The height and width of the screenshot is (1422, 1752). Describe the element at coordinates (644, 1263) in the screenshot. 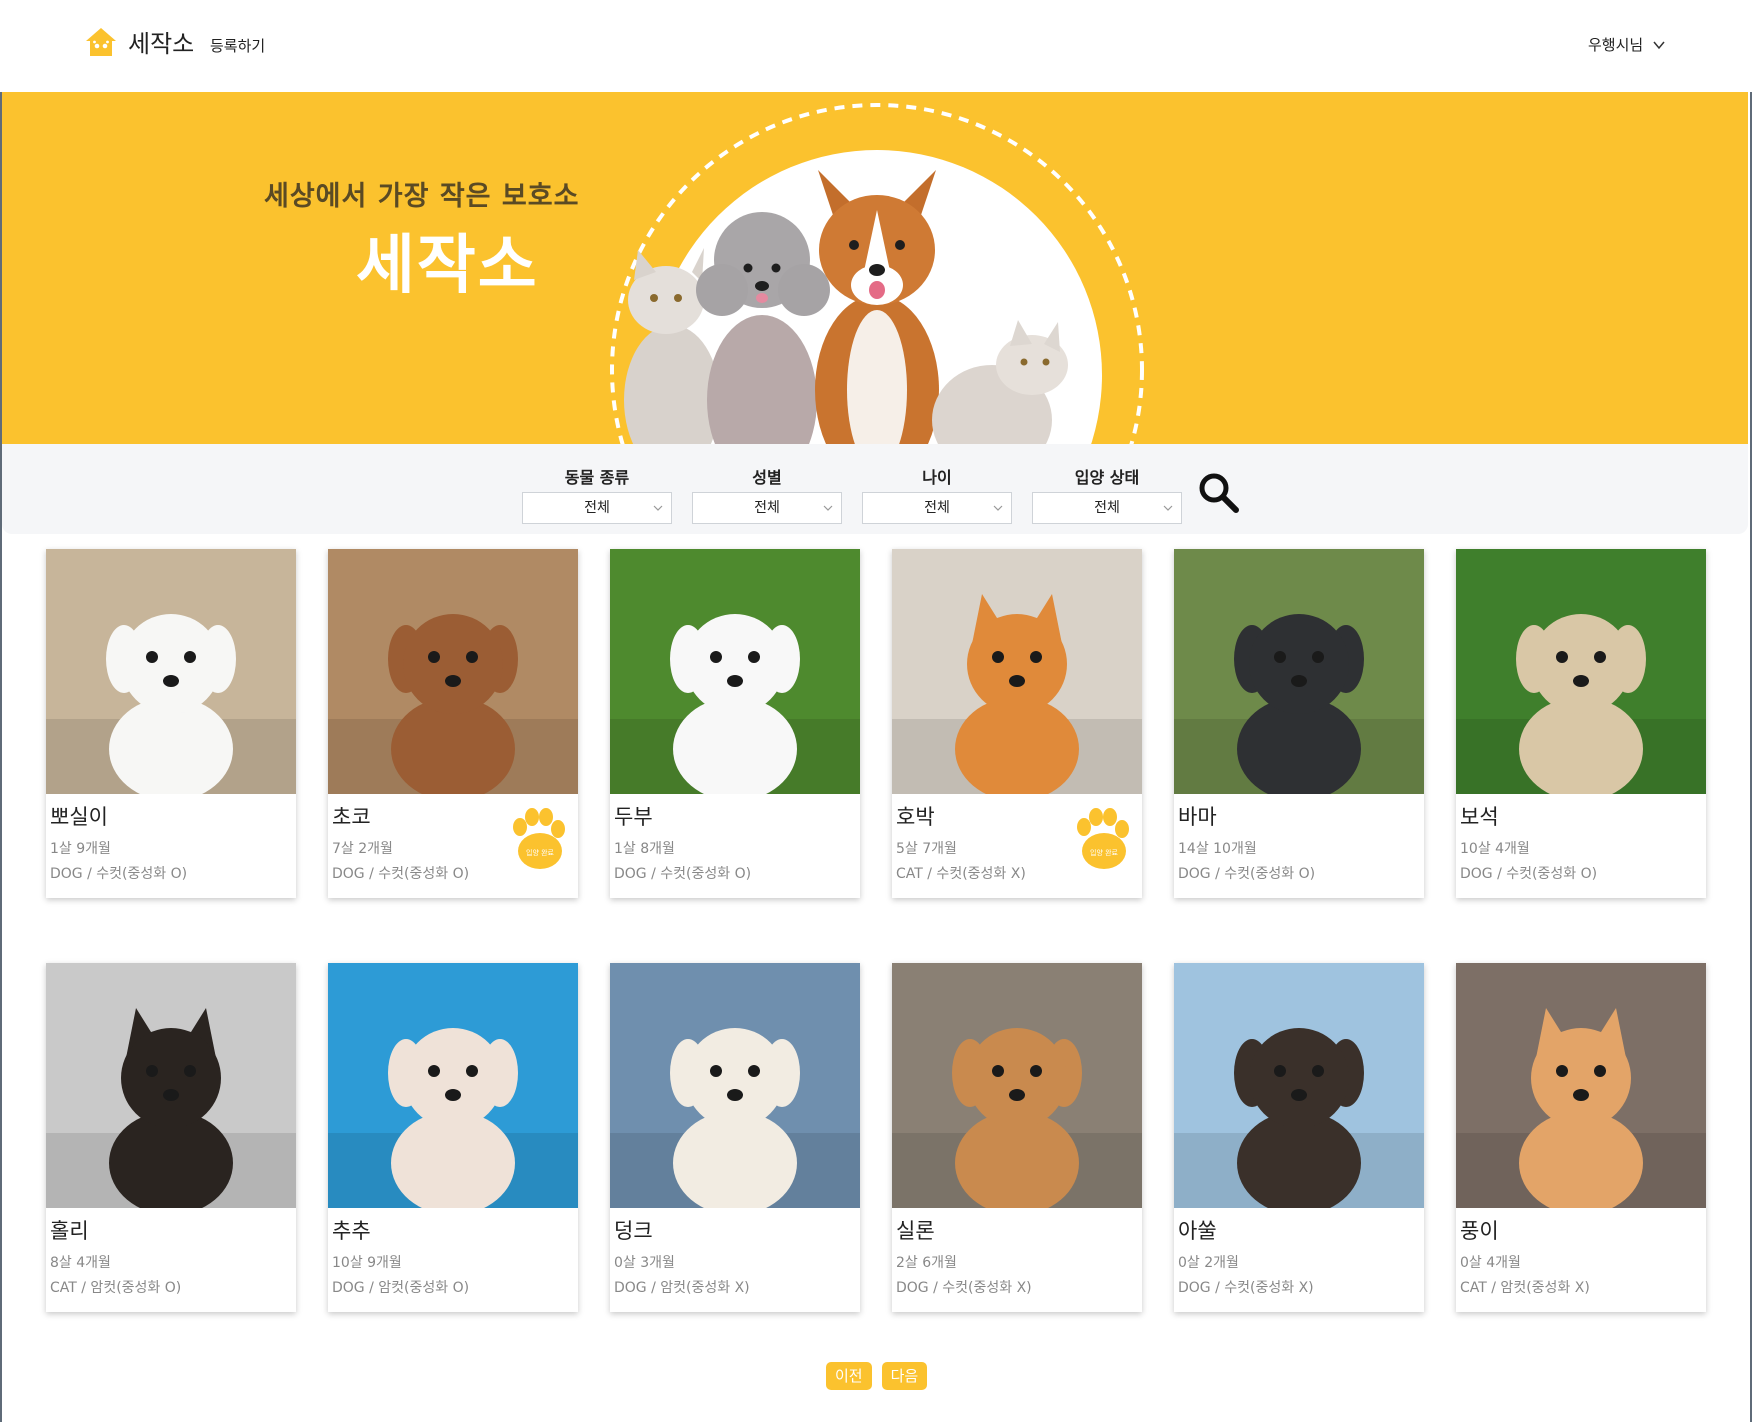

I see `pet-age: 0살 3개월` at that location.